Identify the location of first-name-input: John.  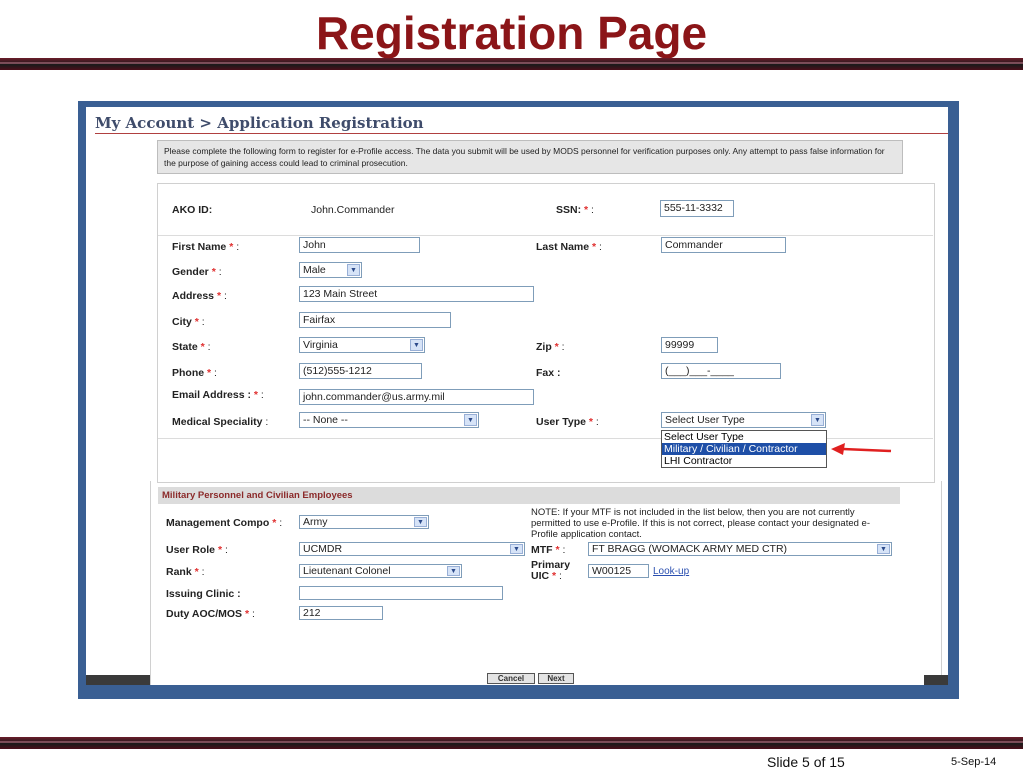
(359, 245).